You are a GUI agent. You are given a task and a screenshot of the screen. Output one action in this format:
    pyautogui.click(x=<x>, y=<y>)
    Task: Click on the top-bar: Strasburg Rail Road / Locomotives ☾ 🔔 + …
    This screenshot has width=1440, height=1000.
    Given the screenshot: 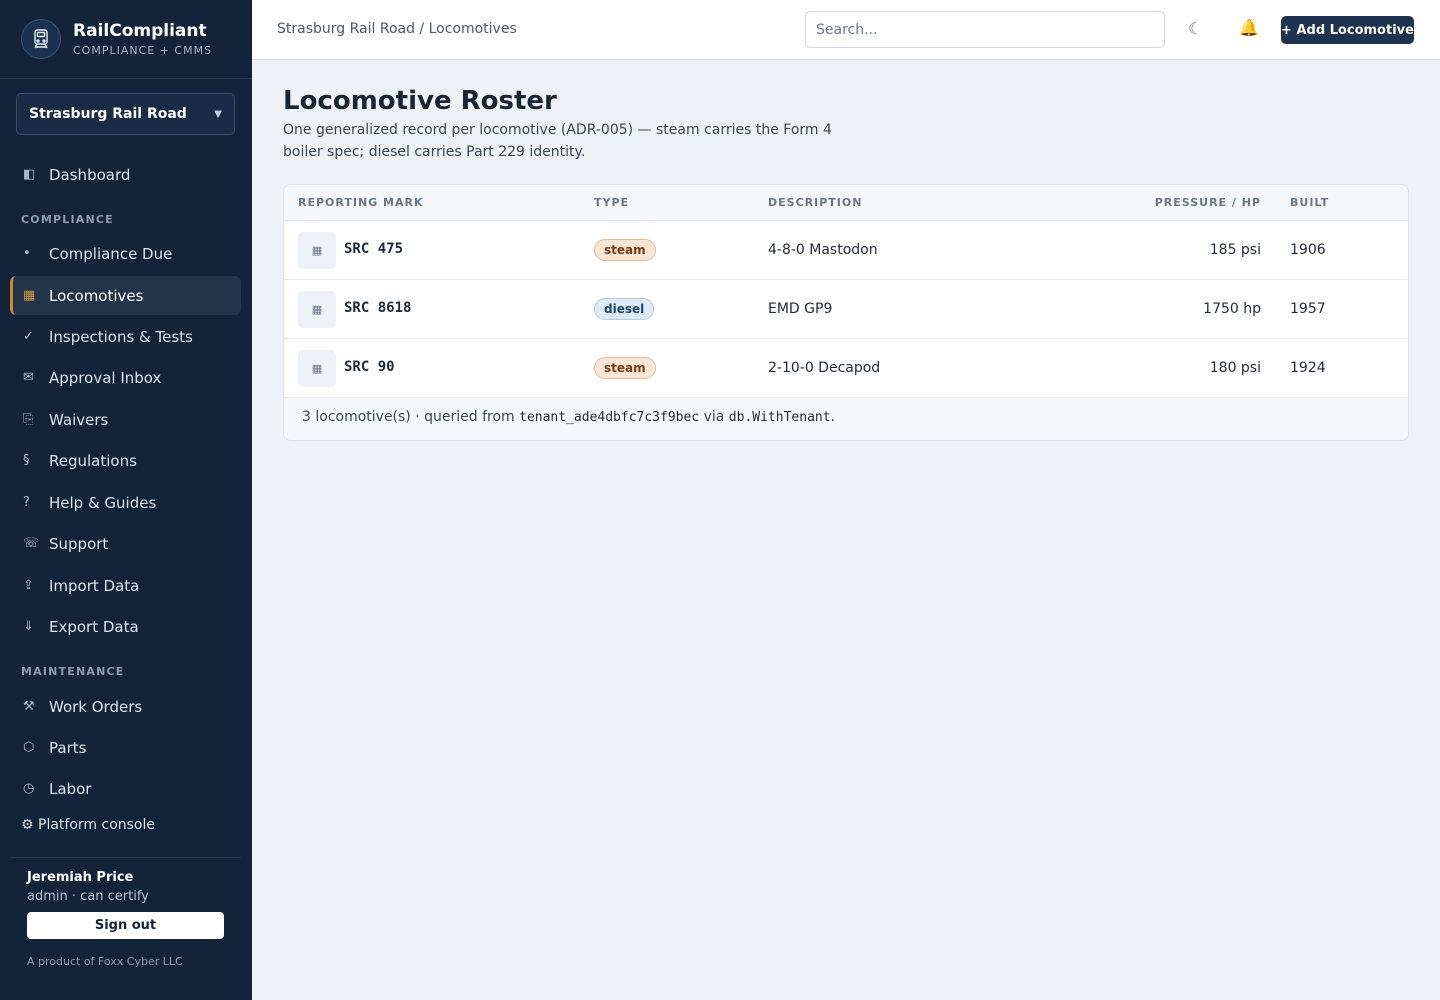 What is the action you would take?
    pyautogui.click(x=846, y=30)
    